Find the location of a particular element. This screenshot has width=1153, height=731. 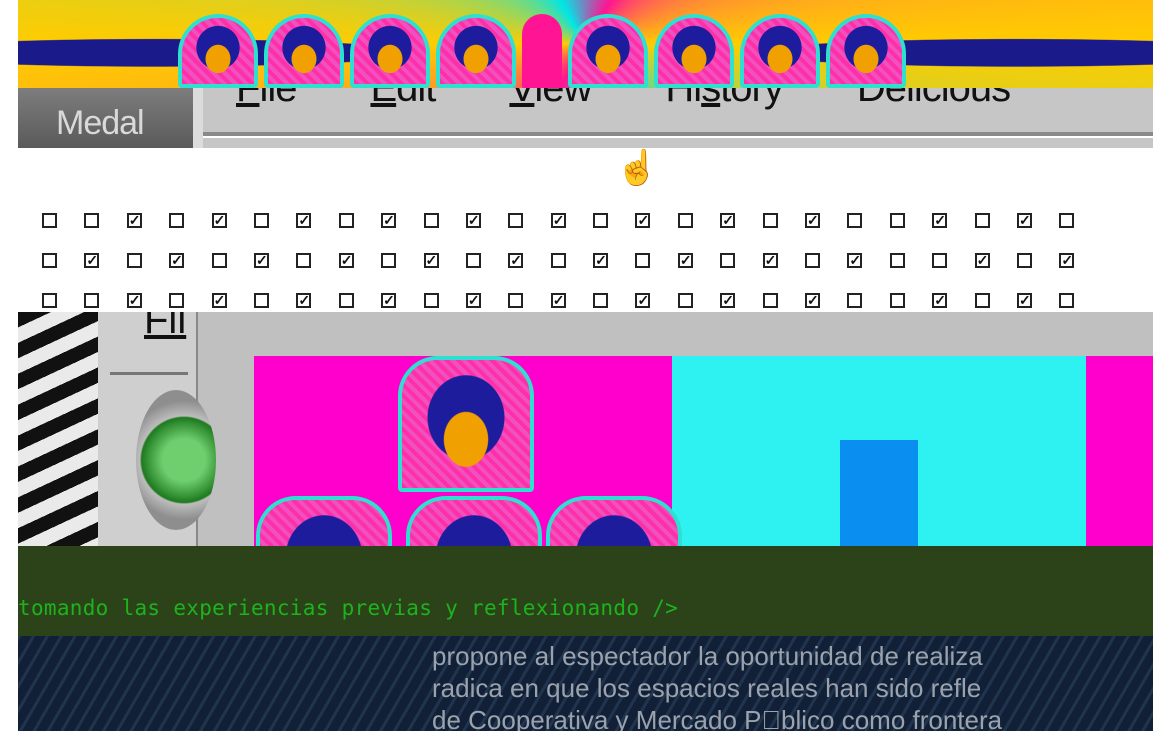

menu-item-file: File is located at coordinates (266, 99).